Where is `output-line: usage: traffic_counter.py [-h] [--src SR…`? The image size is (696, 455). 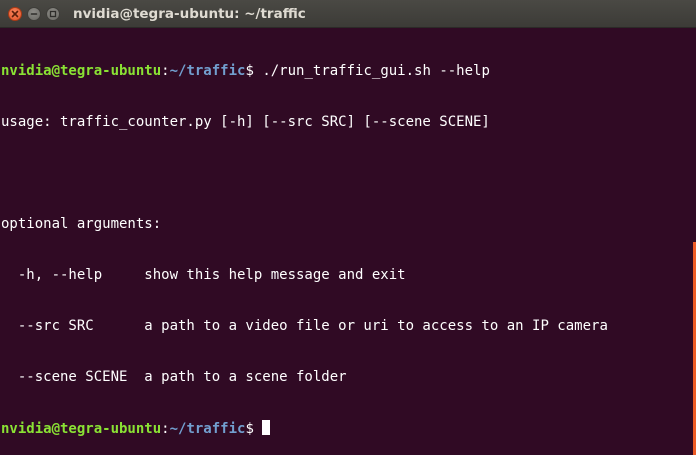
output-line: usage: traffic_counter.py [-h] [--src SR… is located at coordinates (245, 122).